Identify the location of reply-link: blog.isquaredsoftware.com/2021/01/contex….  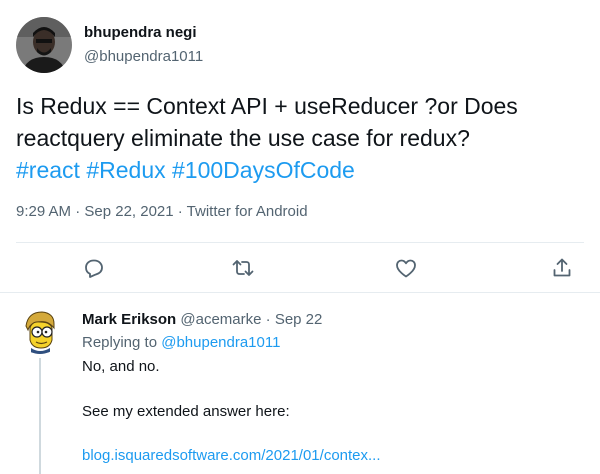
(231, 455).